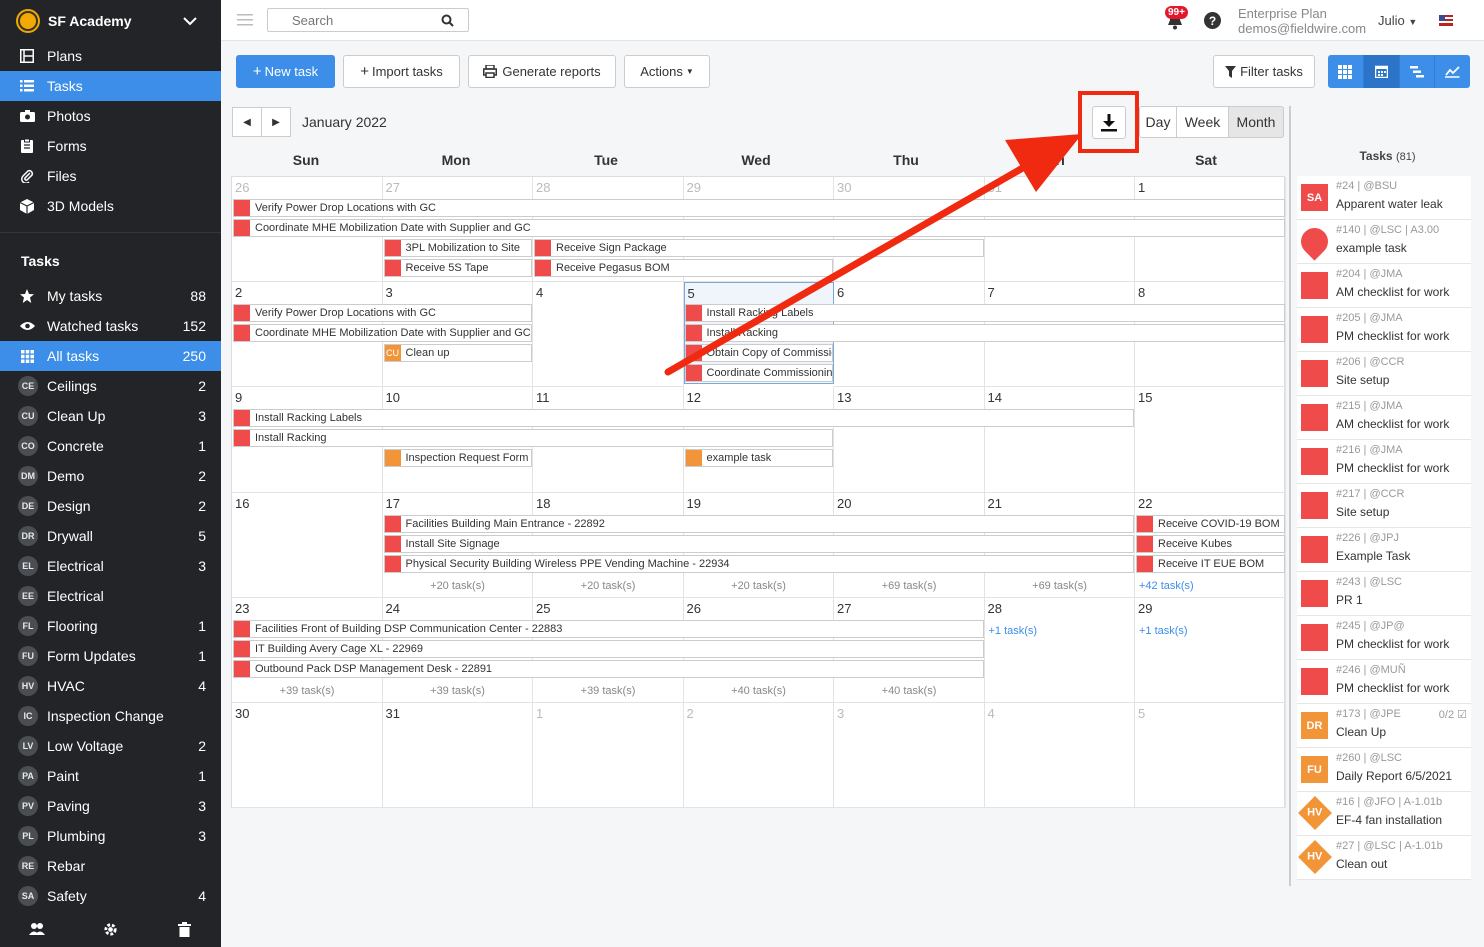  What do you see at coordinates (1384, 638) in the screenshot?
I see `task-list-item: #245 | @JP@ PM checklist for work` at bounding box center [1384, 638].